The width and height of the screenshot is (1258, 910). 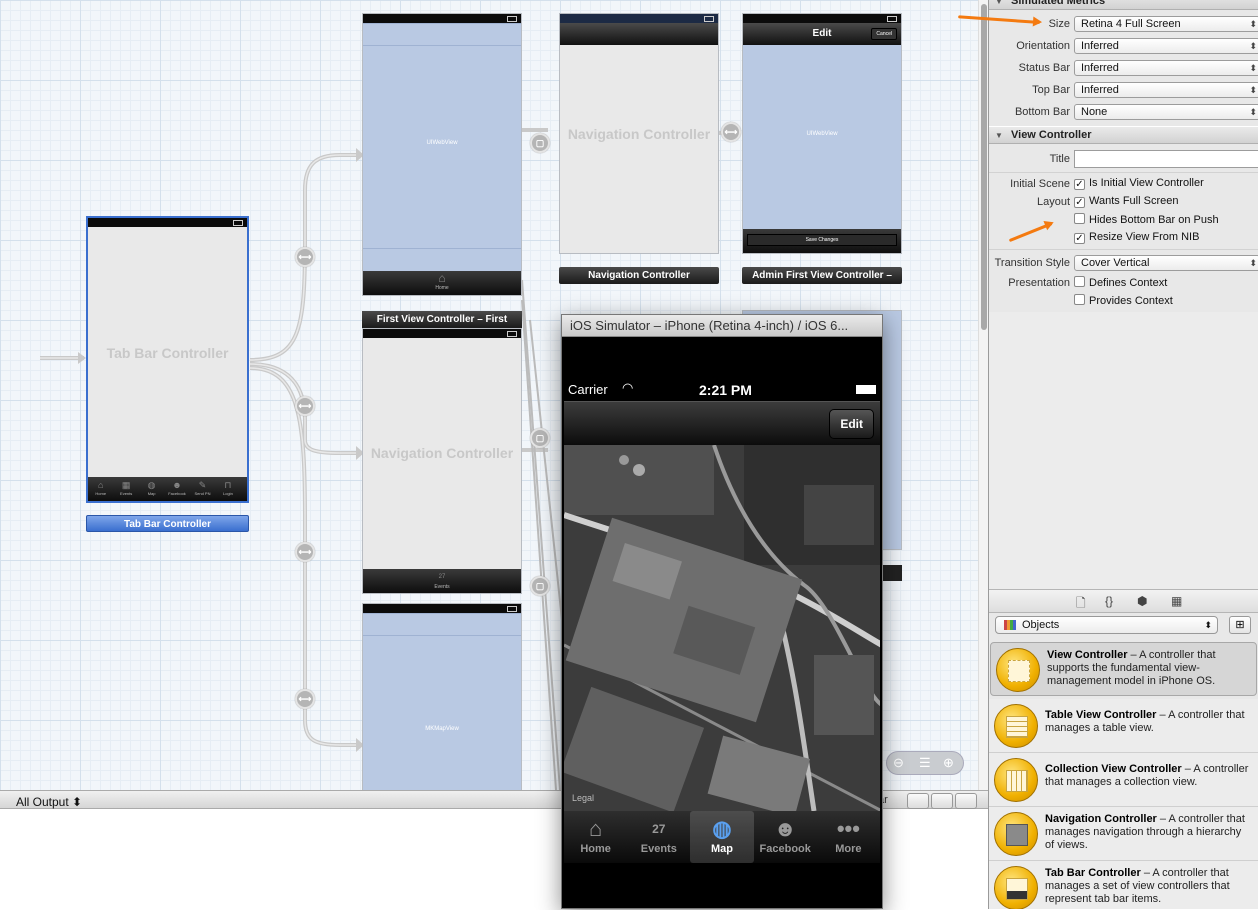 I want to click on simulated-metrics-header: Simulated Metrics, so click(x=1123, y=5).